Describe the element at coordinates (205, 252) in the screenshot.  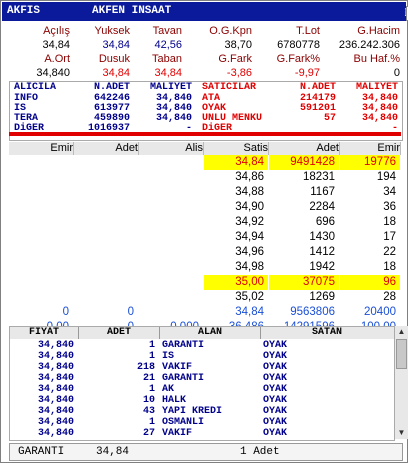
I see `order-book-row: 34,96 1412 22` at that location.